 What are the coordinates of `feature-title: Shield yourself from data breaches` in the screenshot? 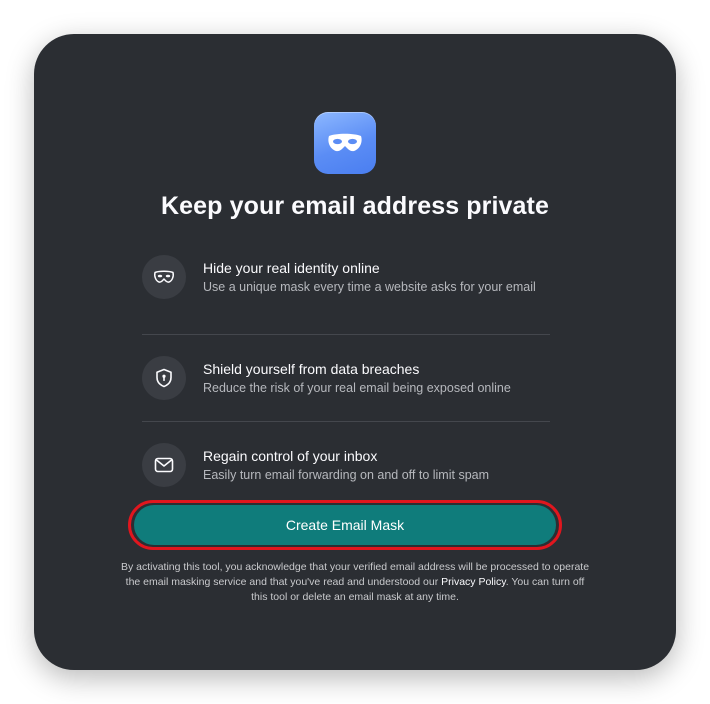 It's located at (311, 369).